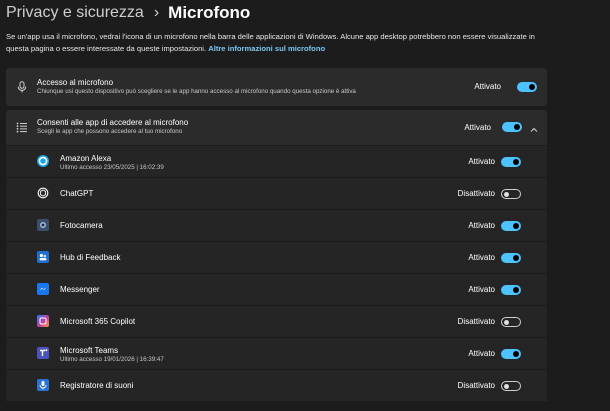  What do you see at coordinates (511, 322) in the screenshot?
I see `app-toggle-microsoft-365-copilot` at bounding box center [511, 322].